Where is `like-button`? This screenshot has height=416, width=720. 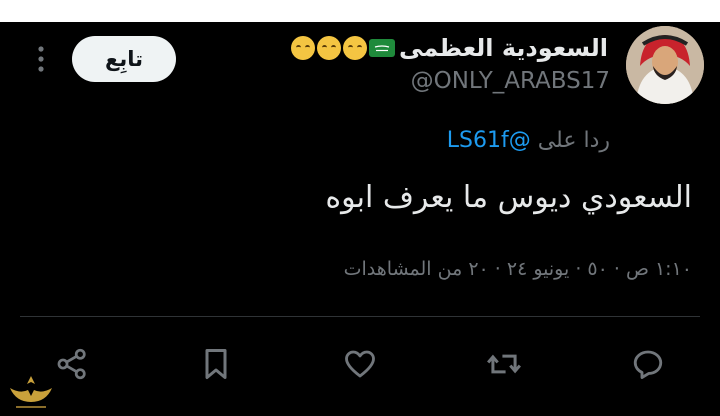
like-button is located at coordinates (360, 364).